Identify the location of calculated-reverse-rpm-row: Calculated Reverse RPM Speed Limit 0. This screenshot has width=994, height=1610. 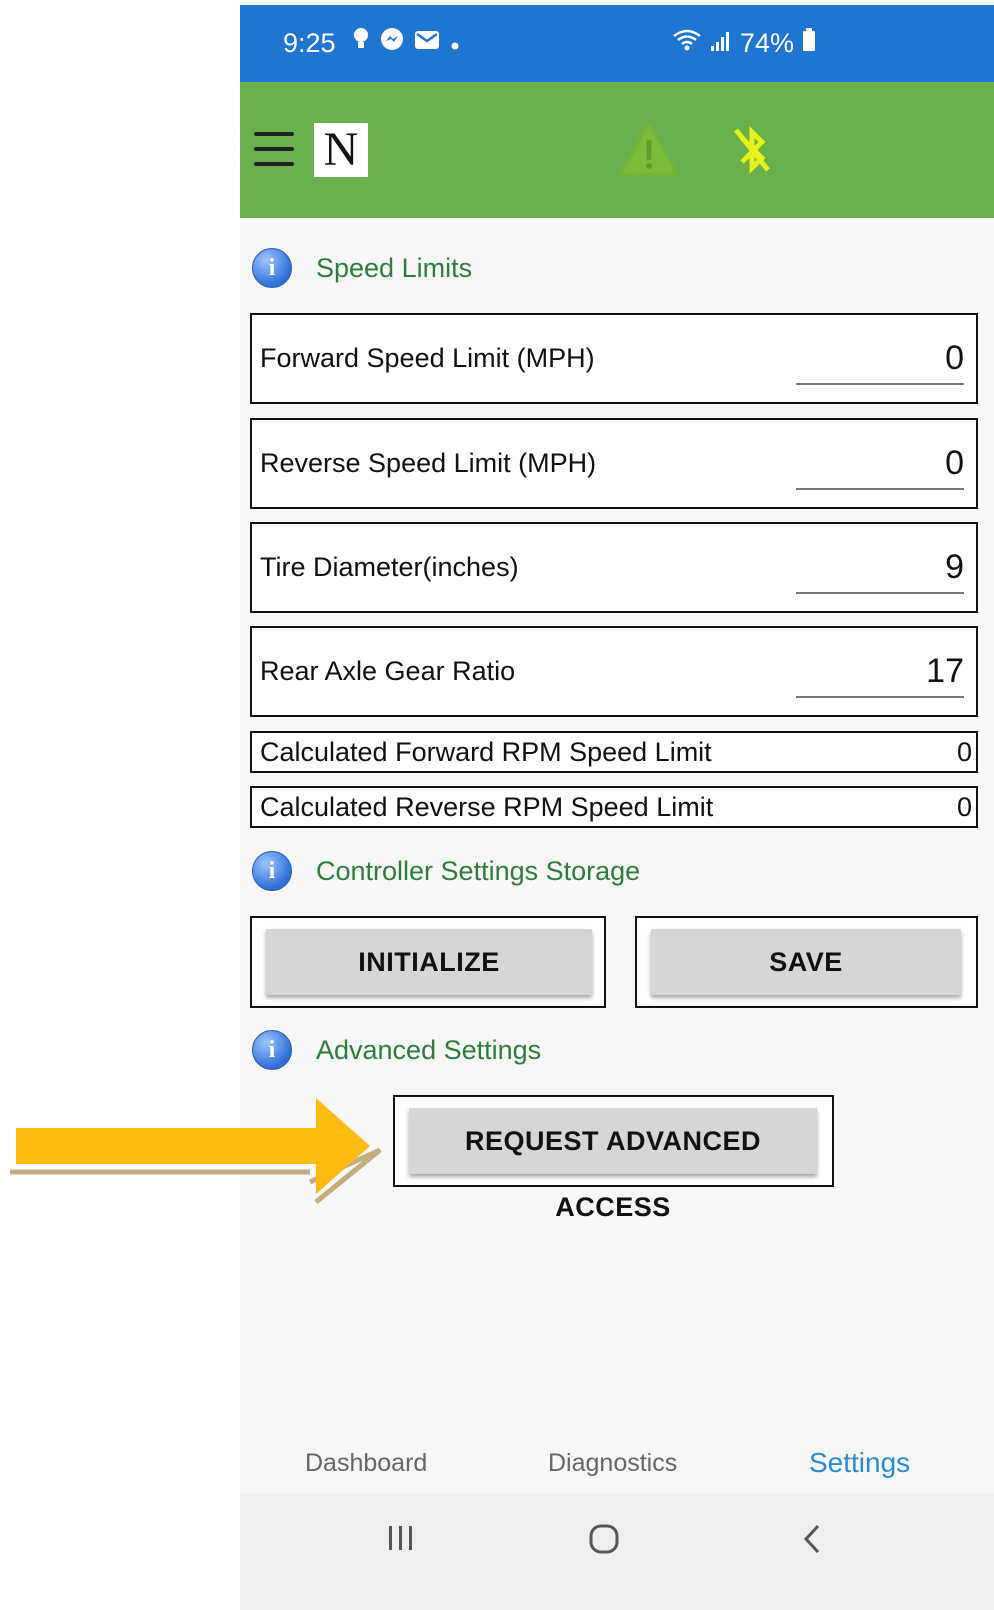
(614, 807).